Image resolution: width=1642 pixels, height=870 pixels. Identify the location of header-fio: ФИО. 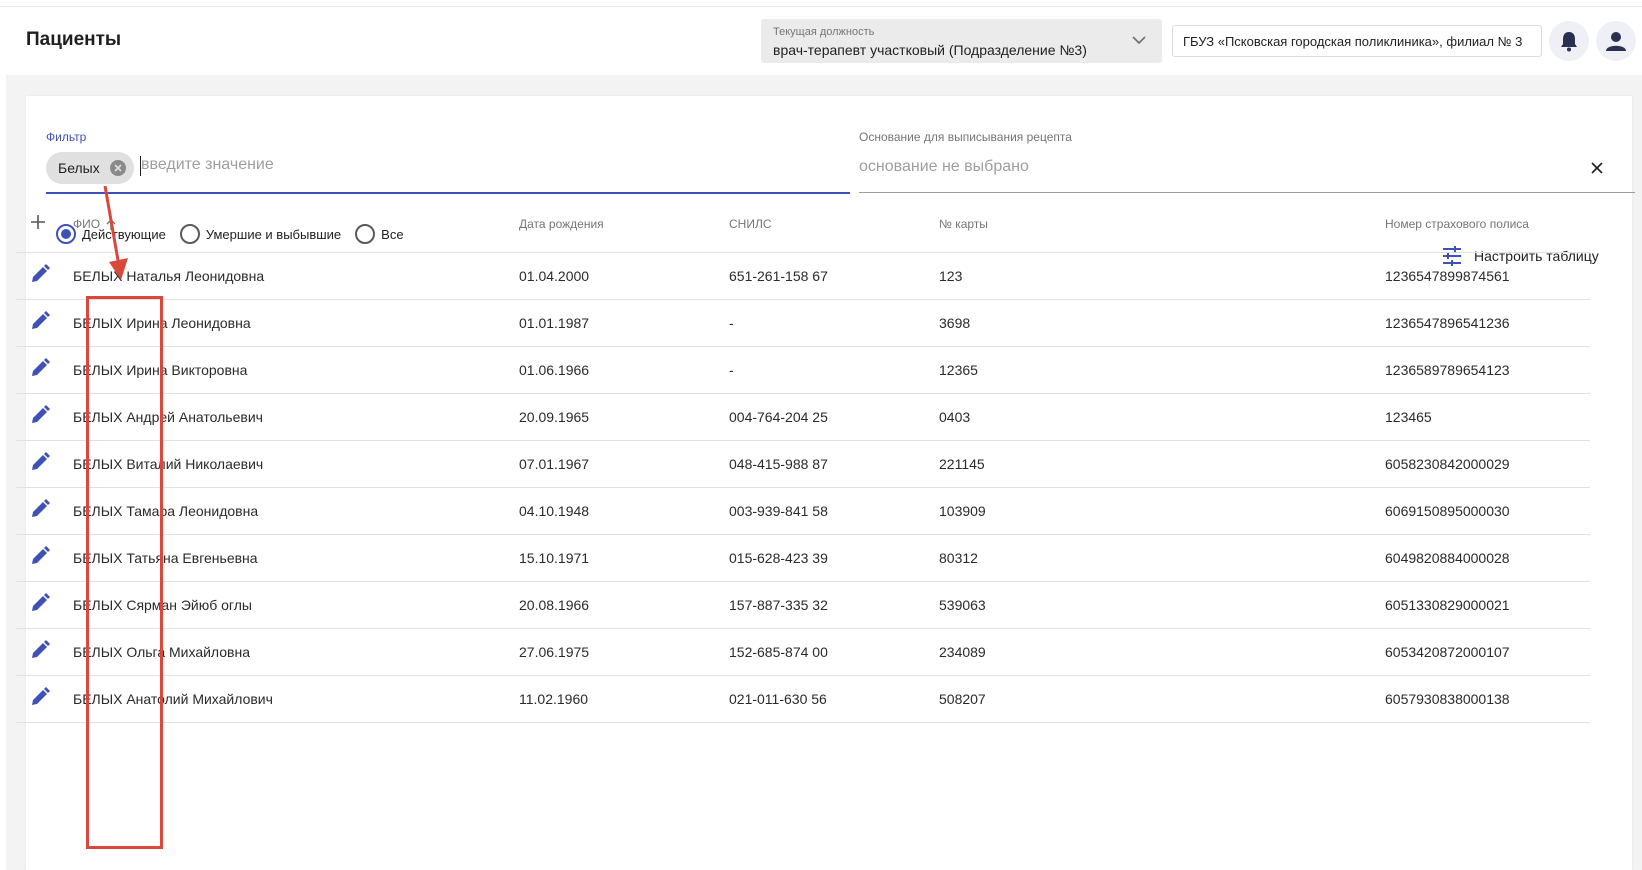
(296, 224).